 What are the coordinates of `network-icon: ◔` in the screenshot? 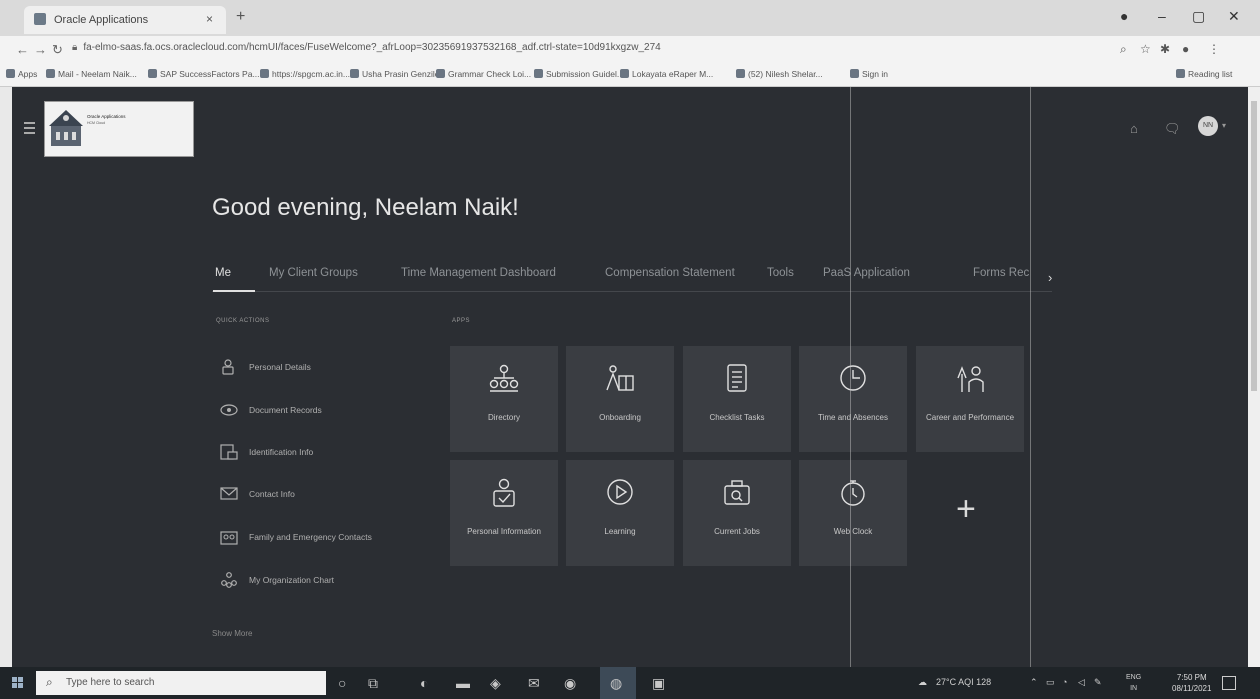 It's located at (1064, 682).